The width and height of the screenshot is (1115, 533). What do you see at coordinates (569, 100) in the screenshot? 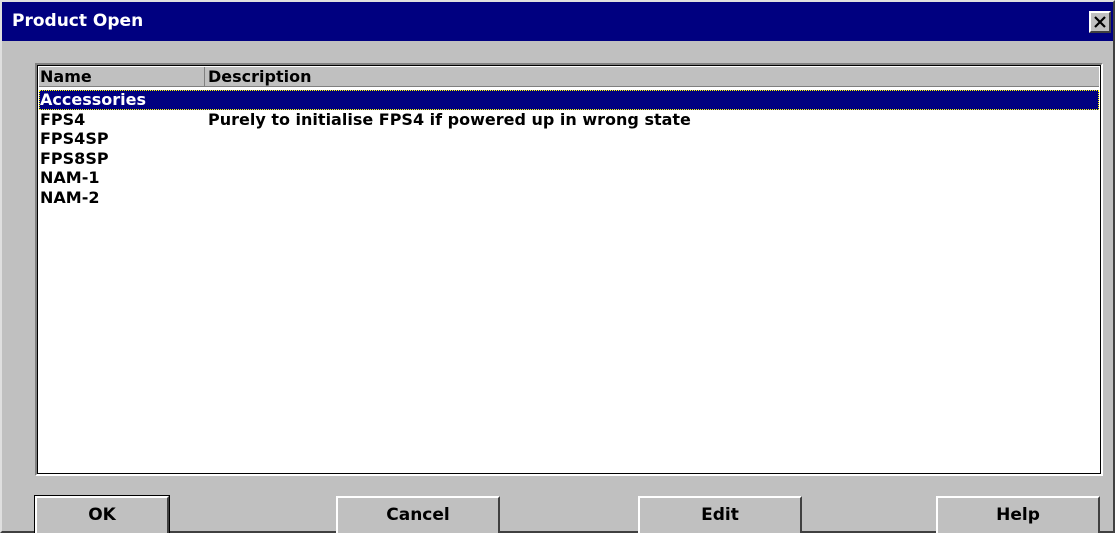
I see `list-item: Accessories` at bounding box center [569, 100].